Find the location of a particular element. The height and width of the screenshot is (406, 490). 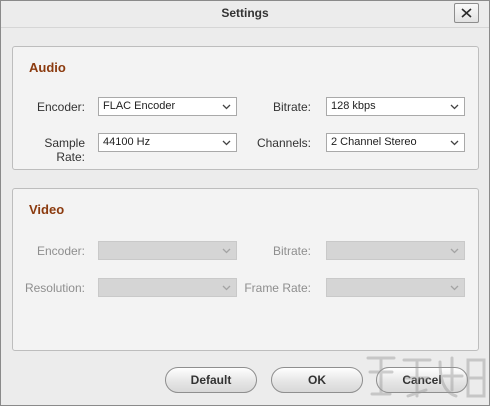

audio-section-title: Audio is located at coordinates (47, 67).